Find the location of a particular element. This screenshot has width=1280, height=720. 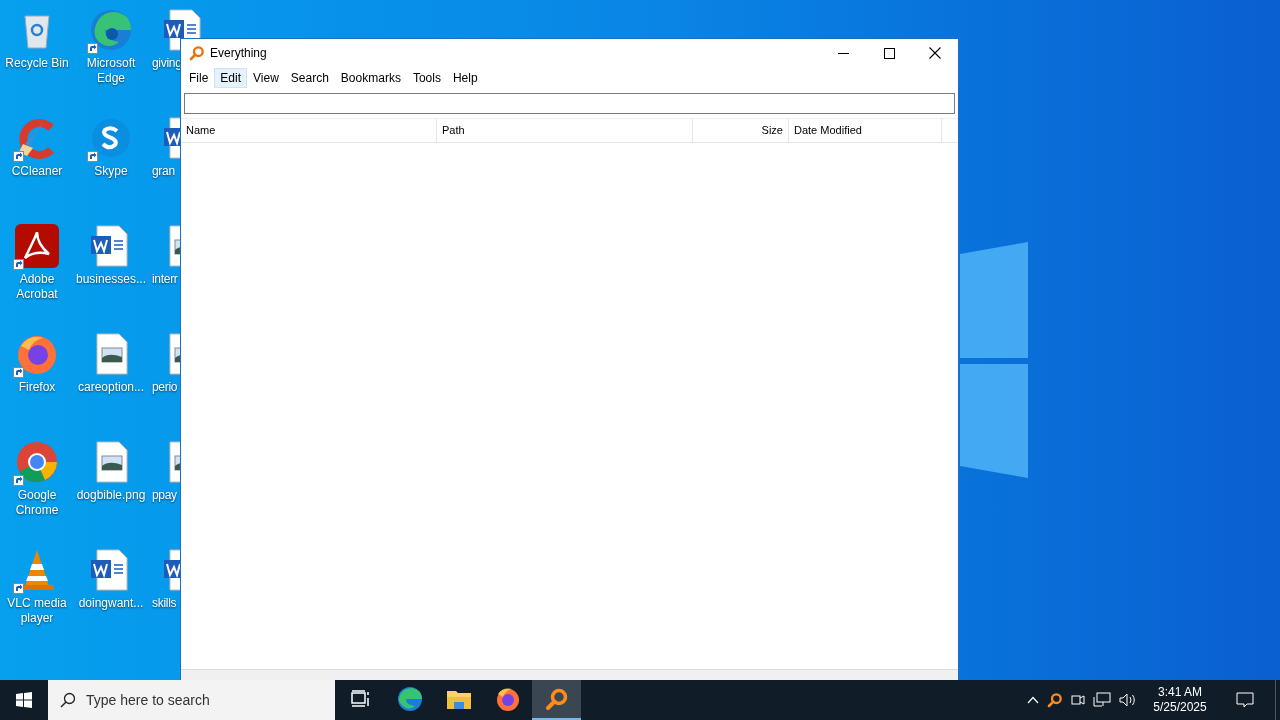

desktop-icon-label: interr is located at coordinates (165, 279).